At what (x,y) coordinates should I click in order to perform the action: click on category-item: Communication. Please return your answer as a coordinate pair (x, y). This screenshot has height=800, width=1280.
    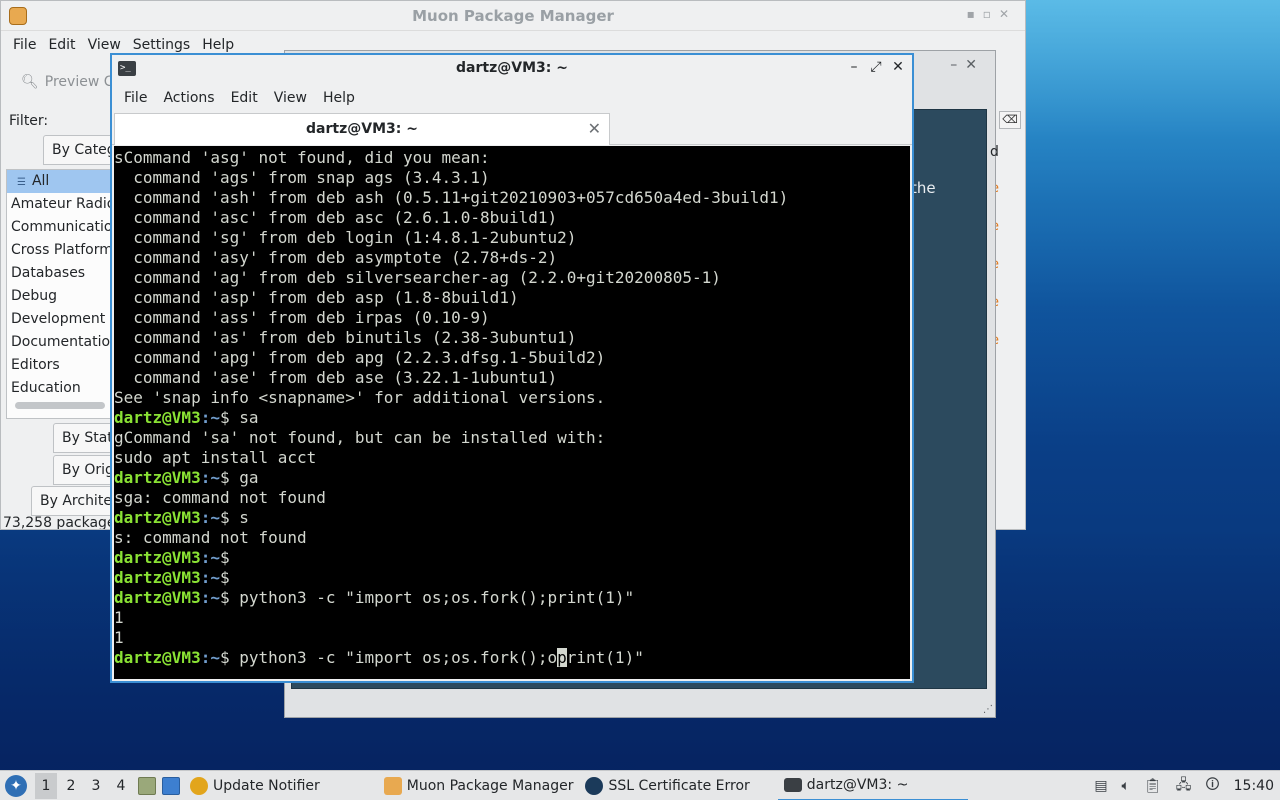
    Looking at the image, I should click on (66, 227).